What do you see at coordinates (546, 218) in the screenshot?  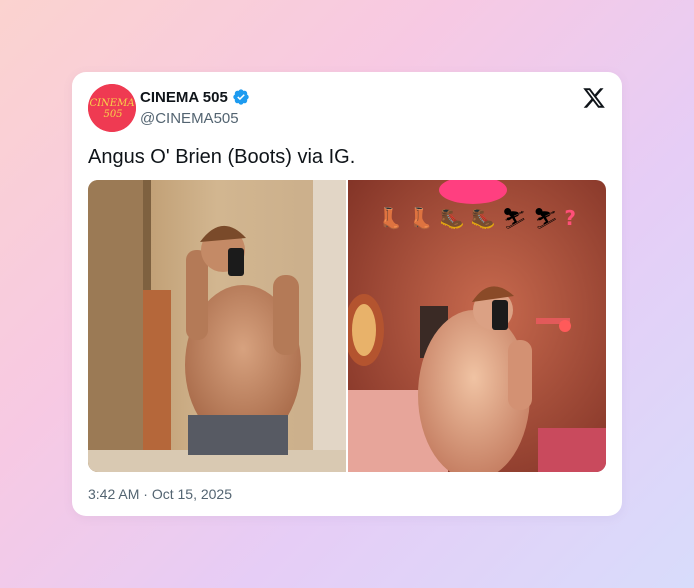 I see `ski-boot-emoji-2: ⛷` at bounding box center [546, 218].